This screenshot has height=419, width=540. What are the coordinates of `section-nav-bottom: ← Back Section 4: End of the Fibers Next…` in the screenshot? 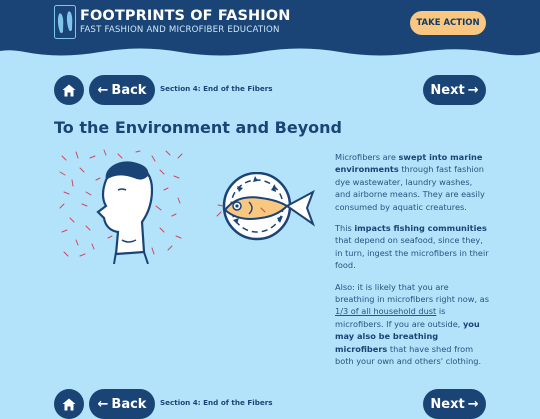 It's located at (270, 404).